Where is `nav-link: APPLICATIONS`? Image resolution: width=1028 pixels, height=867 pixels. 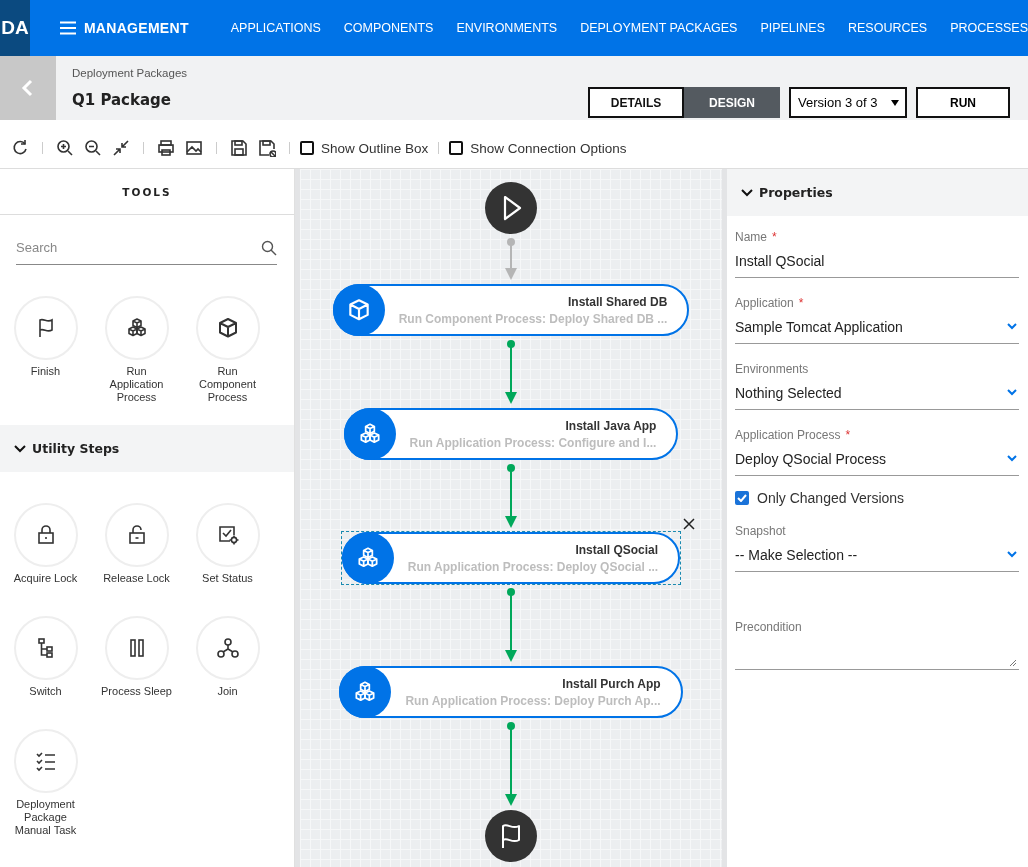
nav-link: APPLICATIONS is located at coordinates (275, 28).